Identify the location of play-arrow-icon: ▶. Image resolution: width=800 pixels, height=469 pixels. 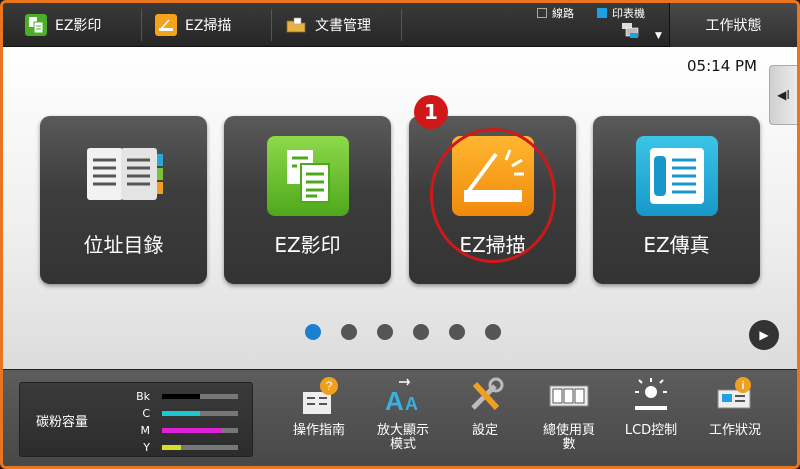
(764, 335).